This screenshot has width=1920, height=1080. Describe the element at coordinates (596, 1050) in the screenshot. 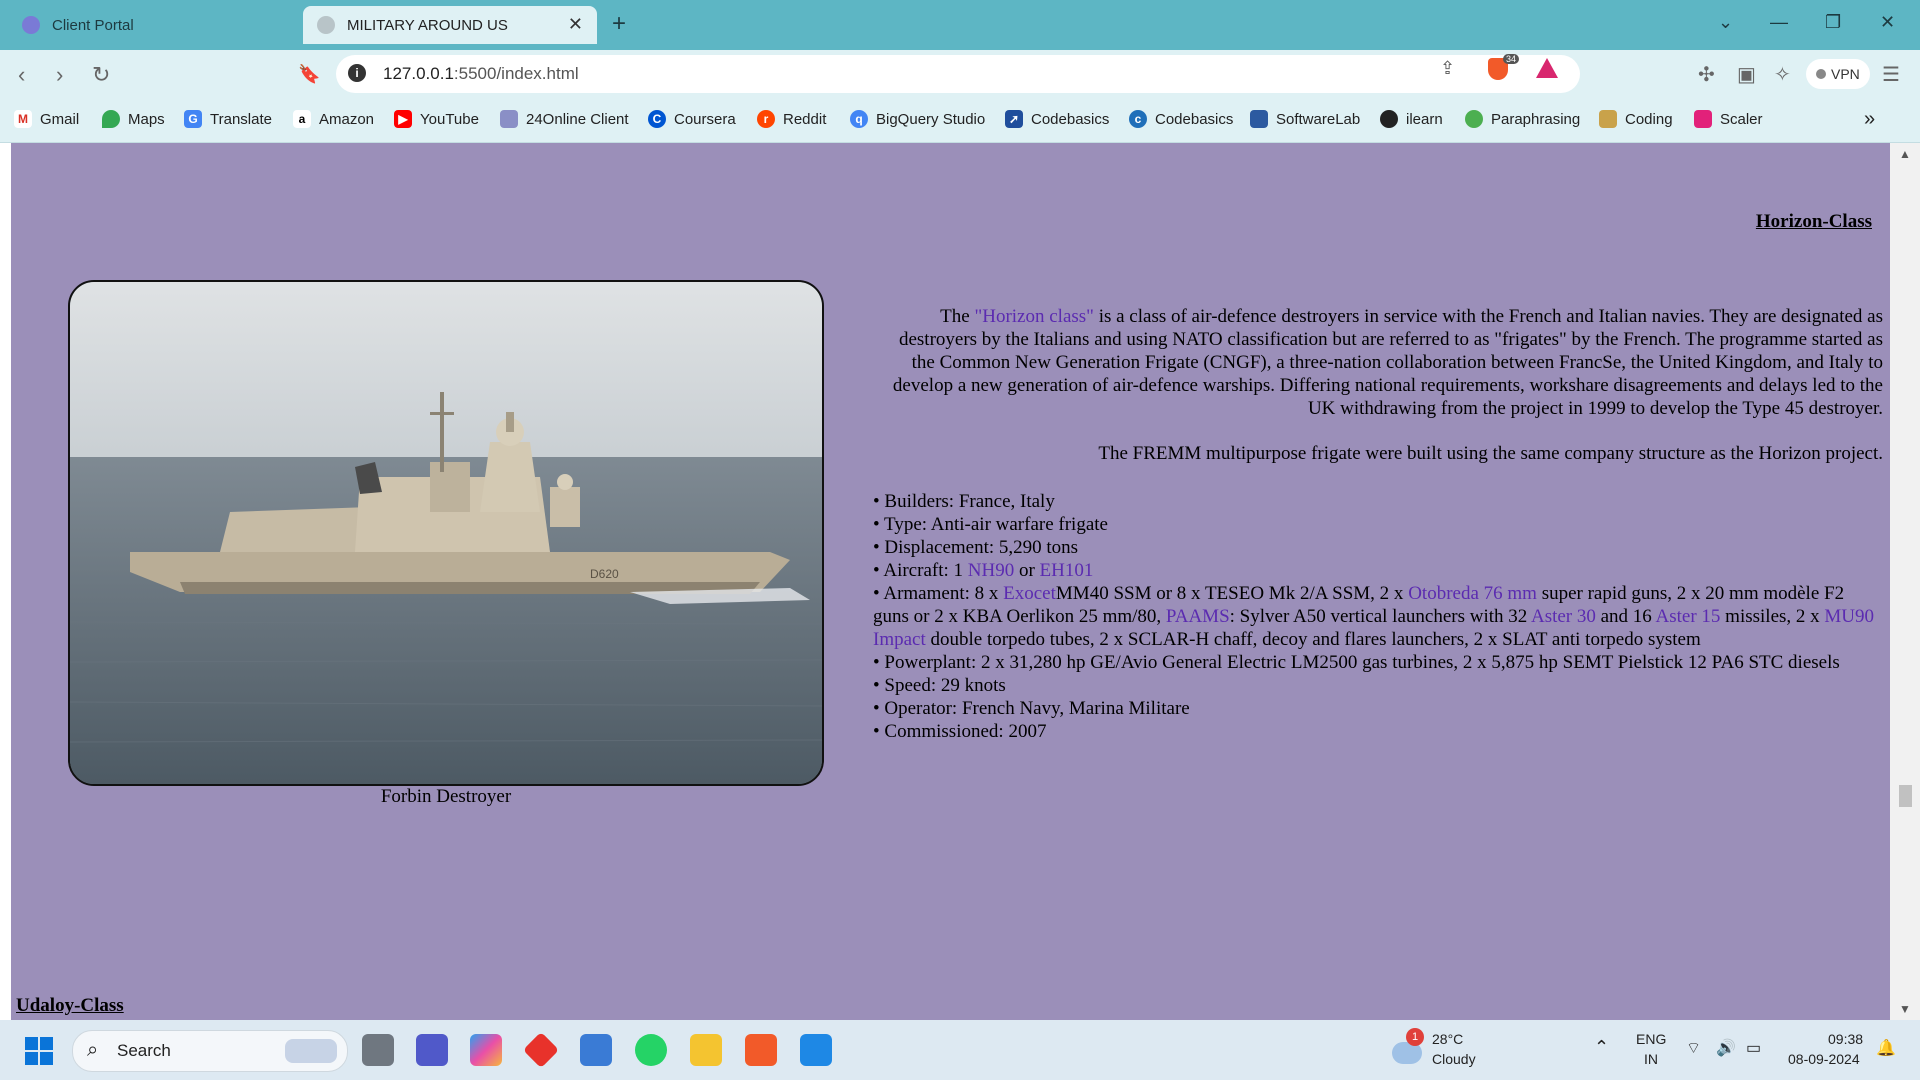

I see `microsoft-store-icon` at that location.